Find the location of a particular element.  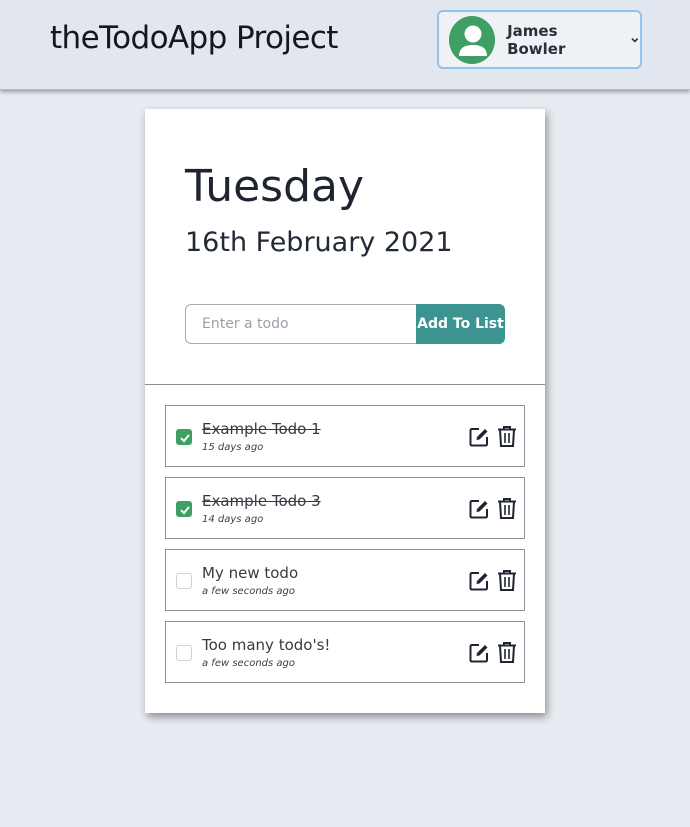

user-name: James Bowler is located at coordinates (536, 39).